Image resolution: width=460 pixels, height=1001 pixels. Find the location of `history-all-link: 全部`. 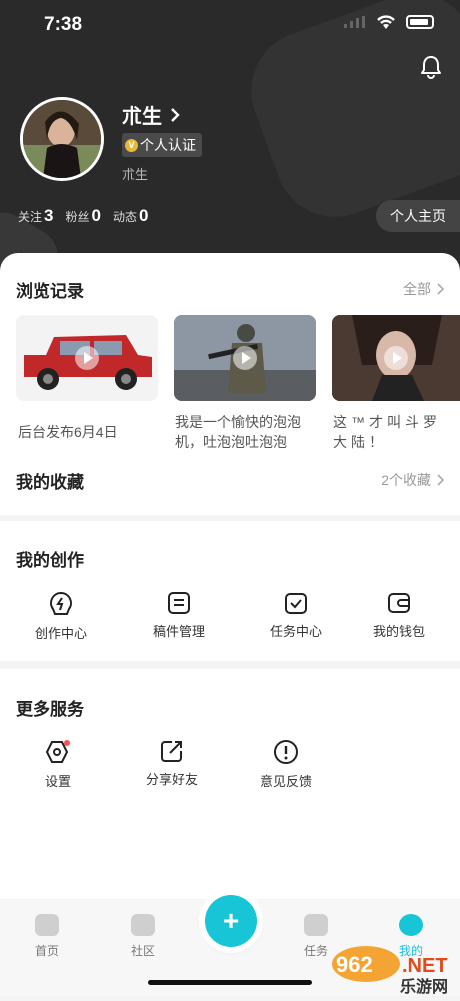

history-all-link: 全部 is located at coordinates (423, 289).